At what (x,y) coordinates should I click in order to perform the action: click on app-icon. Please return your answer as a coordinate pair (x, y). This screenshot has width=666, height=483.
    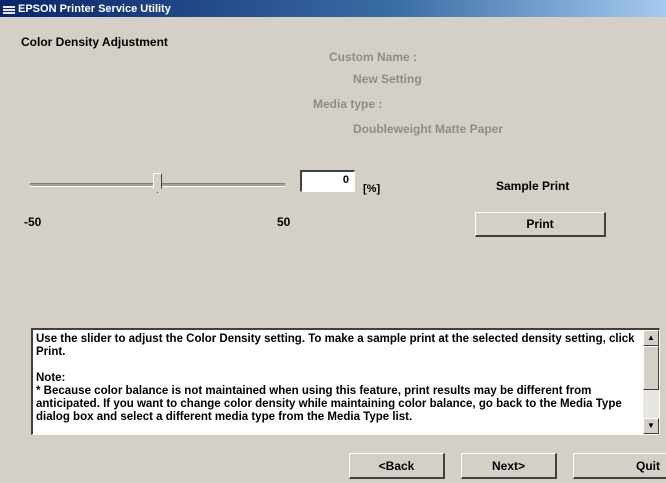
    Looking at the image, I should click on (9, 9).